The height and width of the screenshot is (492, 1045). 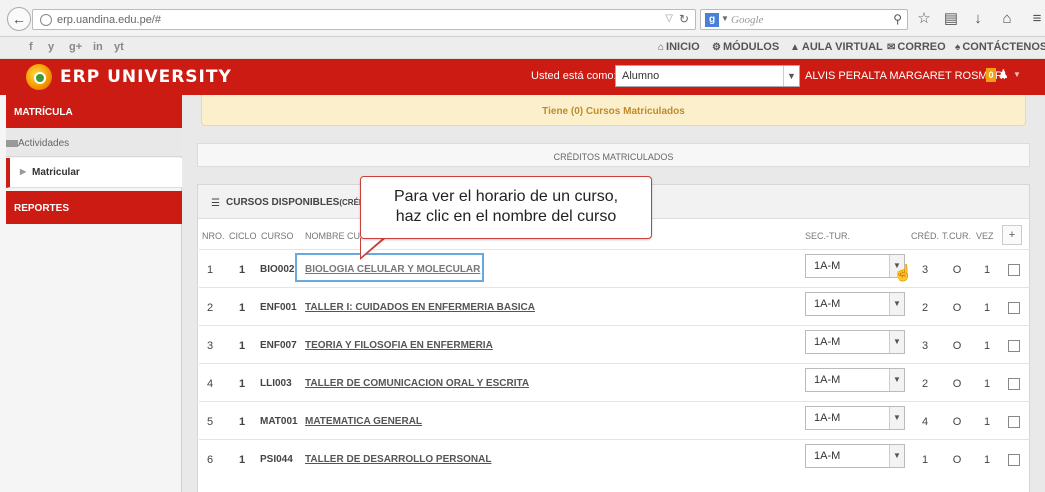 I want to click on course-name-link: TALLER DE COMUNICACION ORAL Y ESCRITA, so click(x=417, y=383).